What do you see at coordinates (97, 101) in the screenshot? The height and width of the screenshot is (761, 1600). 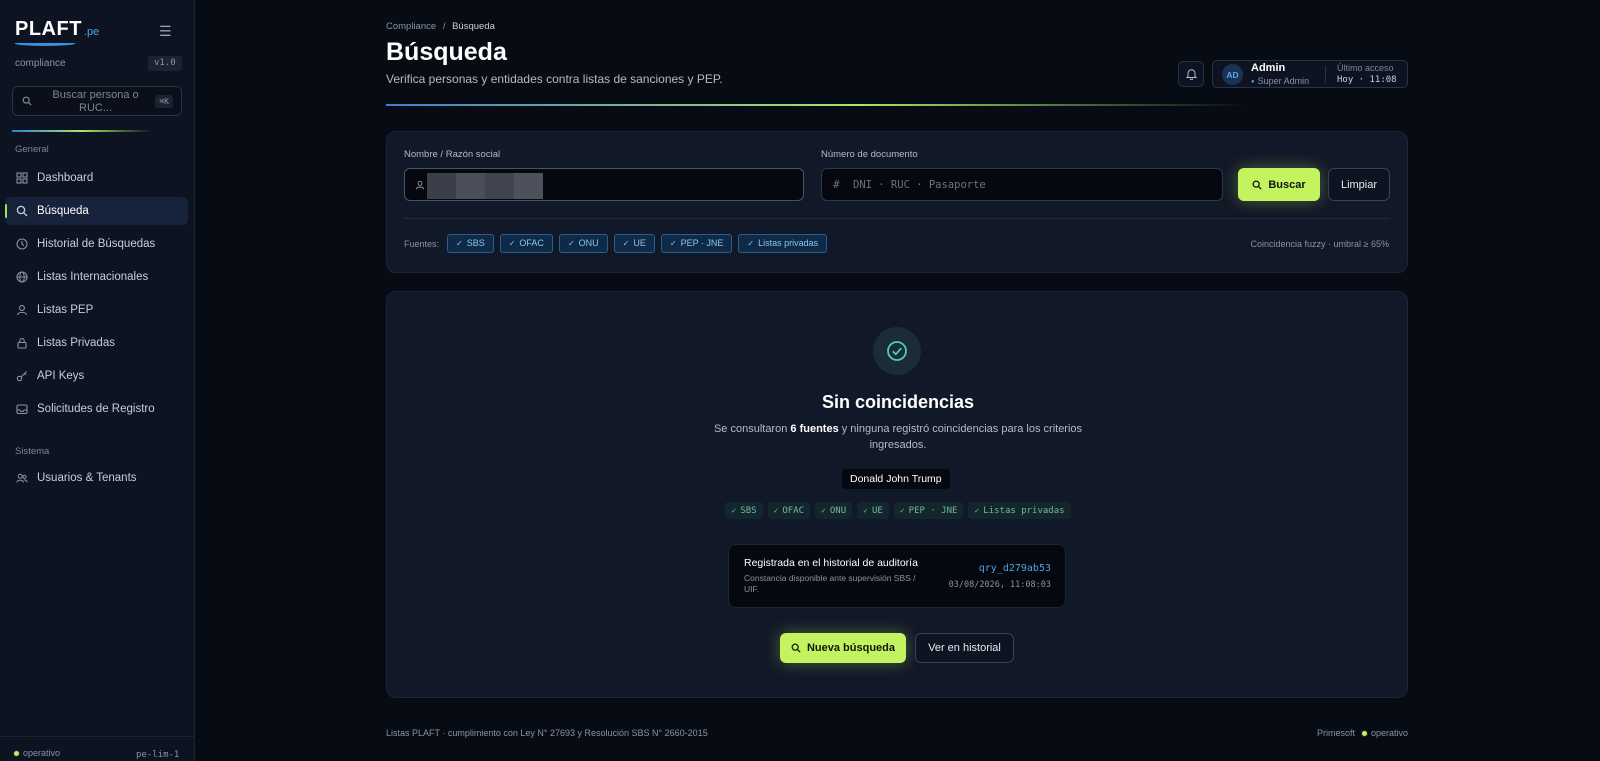 I see `sidebar-search-input: Buscar persona o RUC... ⌘K` at bounding box center [97, 101].